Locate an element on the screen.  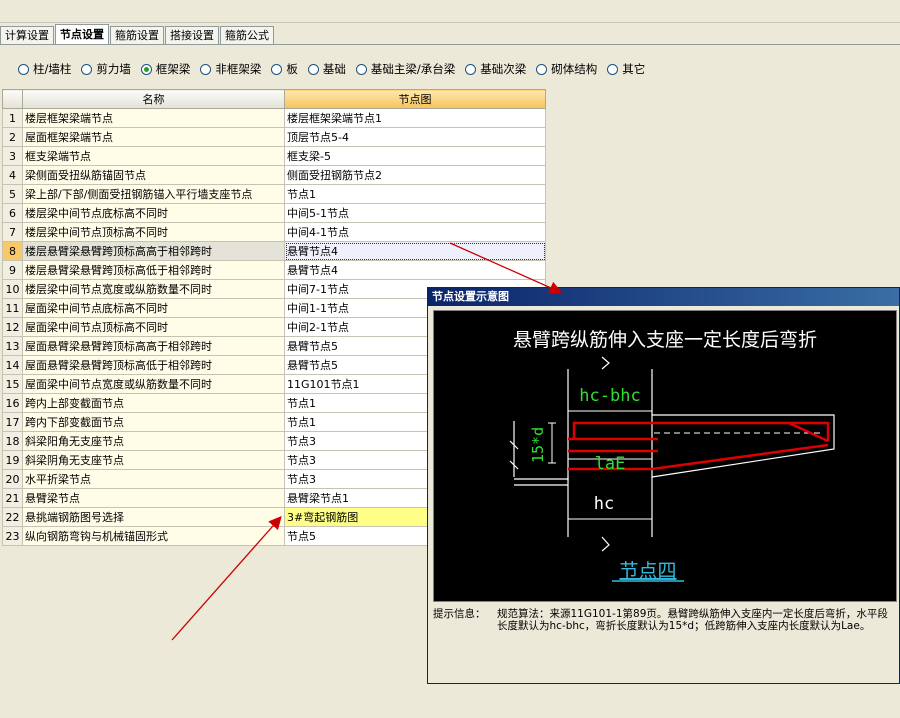
dimension-15d is located at coordinates (552, 443).